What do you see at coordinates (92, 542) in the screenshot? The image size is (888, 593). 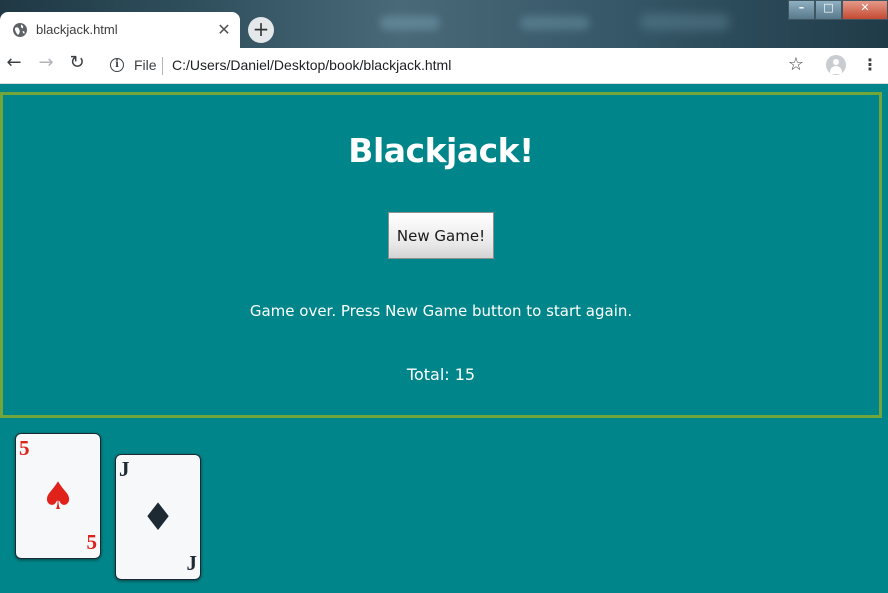 I see `card-rank-bottom: 5` at bounding box center [92, 542].